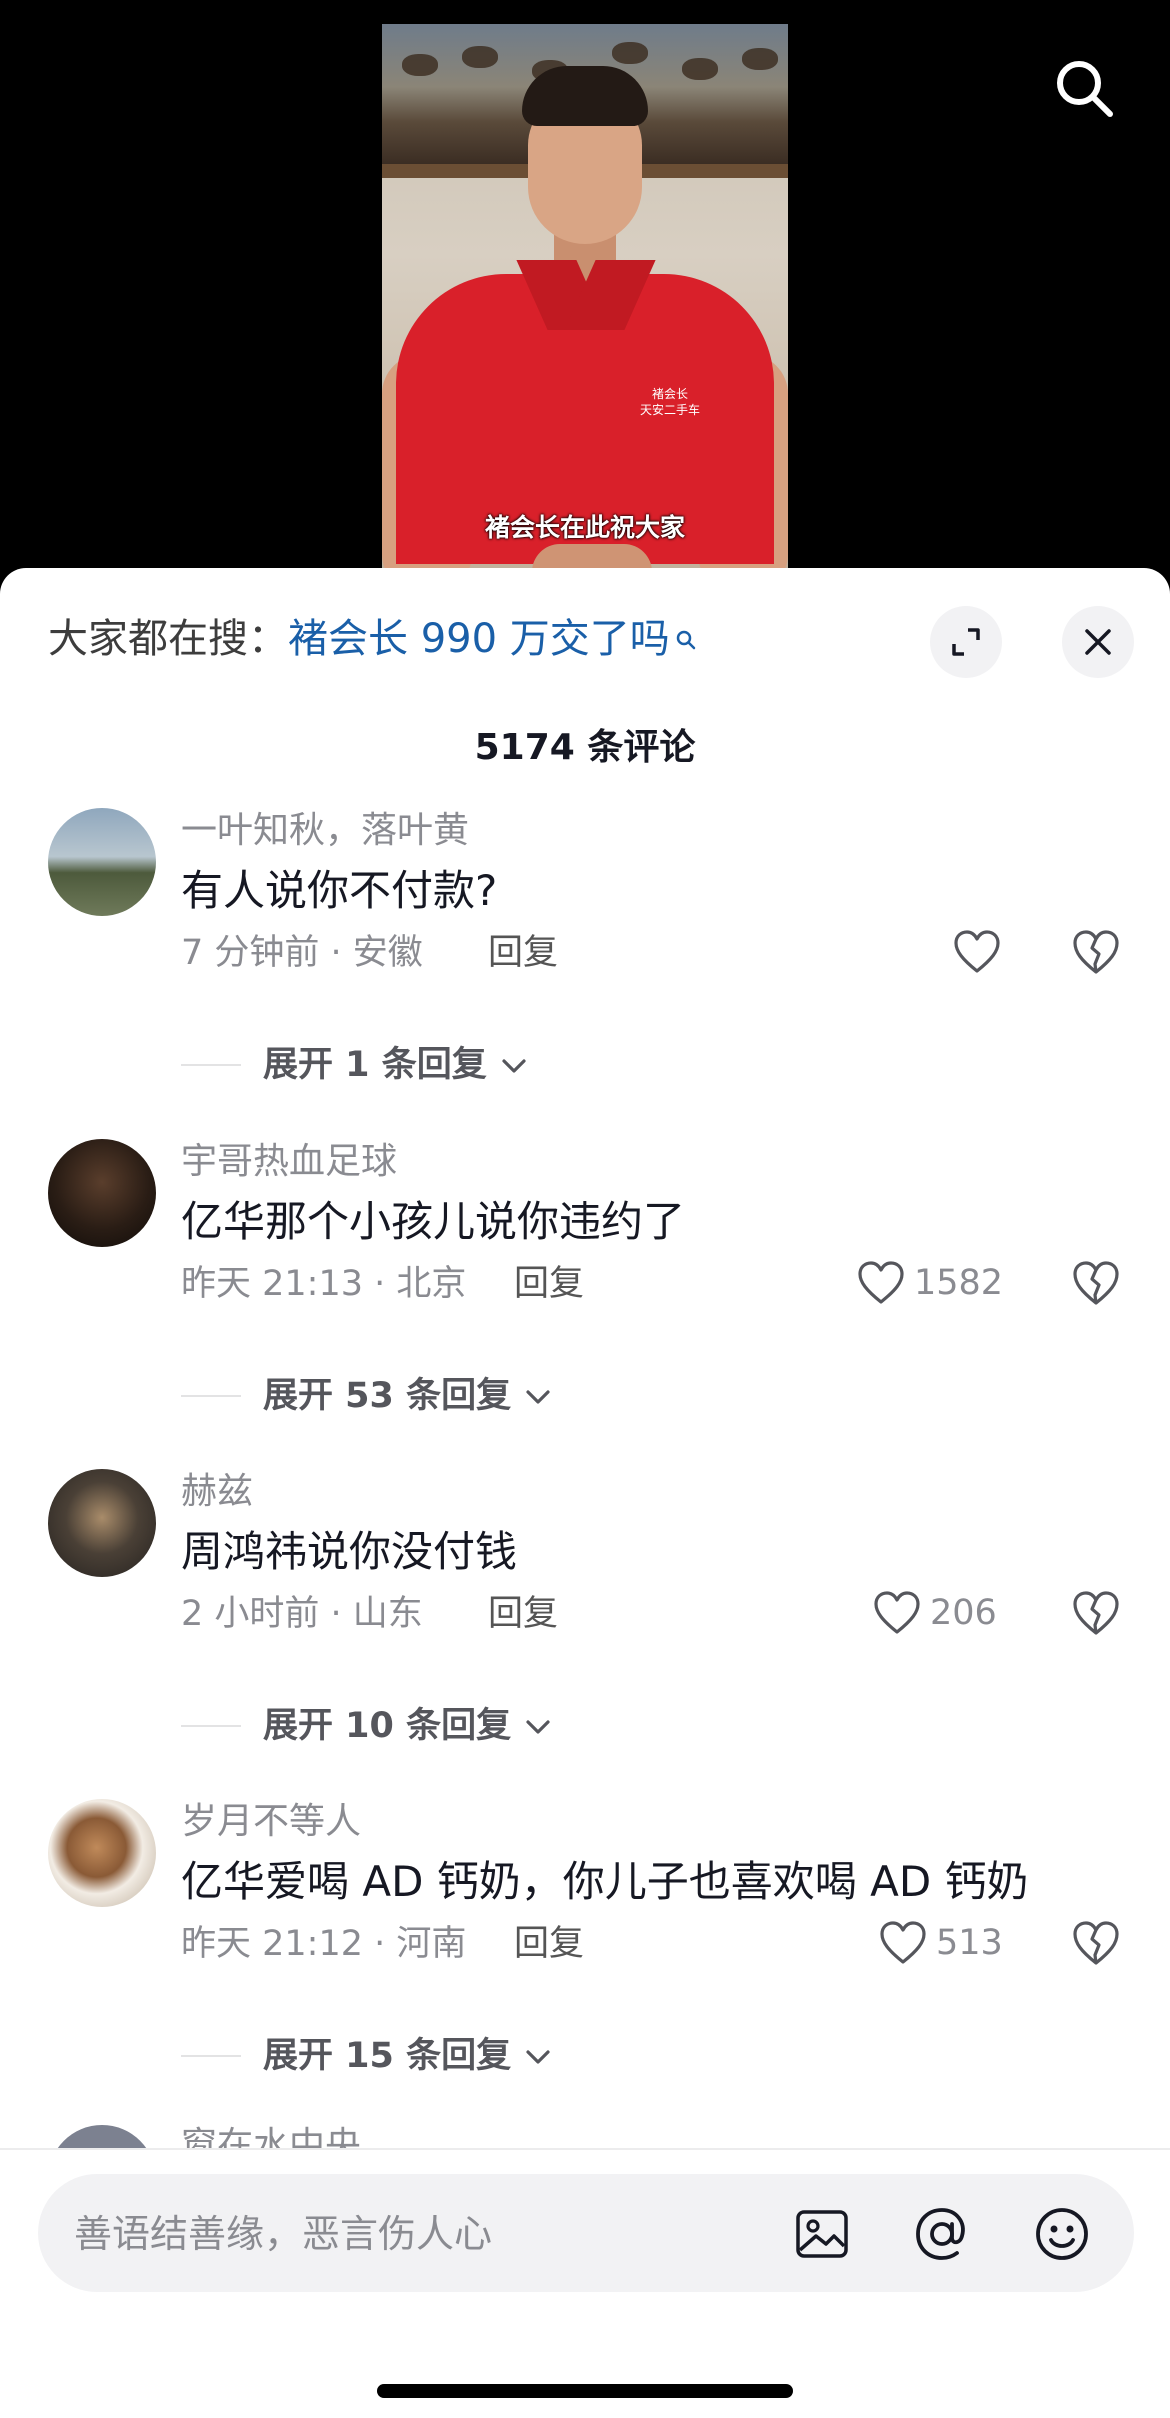  I want to click on comment-item: 赫兹 周鸿祎说你没付钱 2 小时前 · 山东 回复 206 展开 10 条回复, so click(585, 1634).